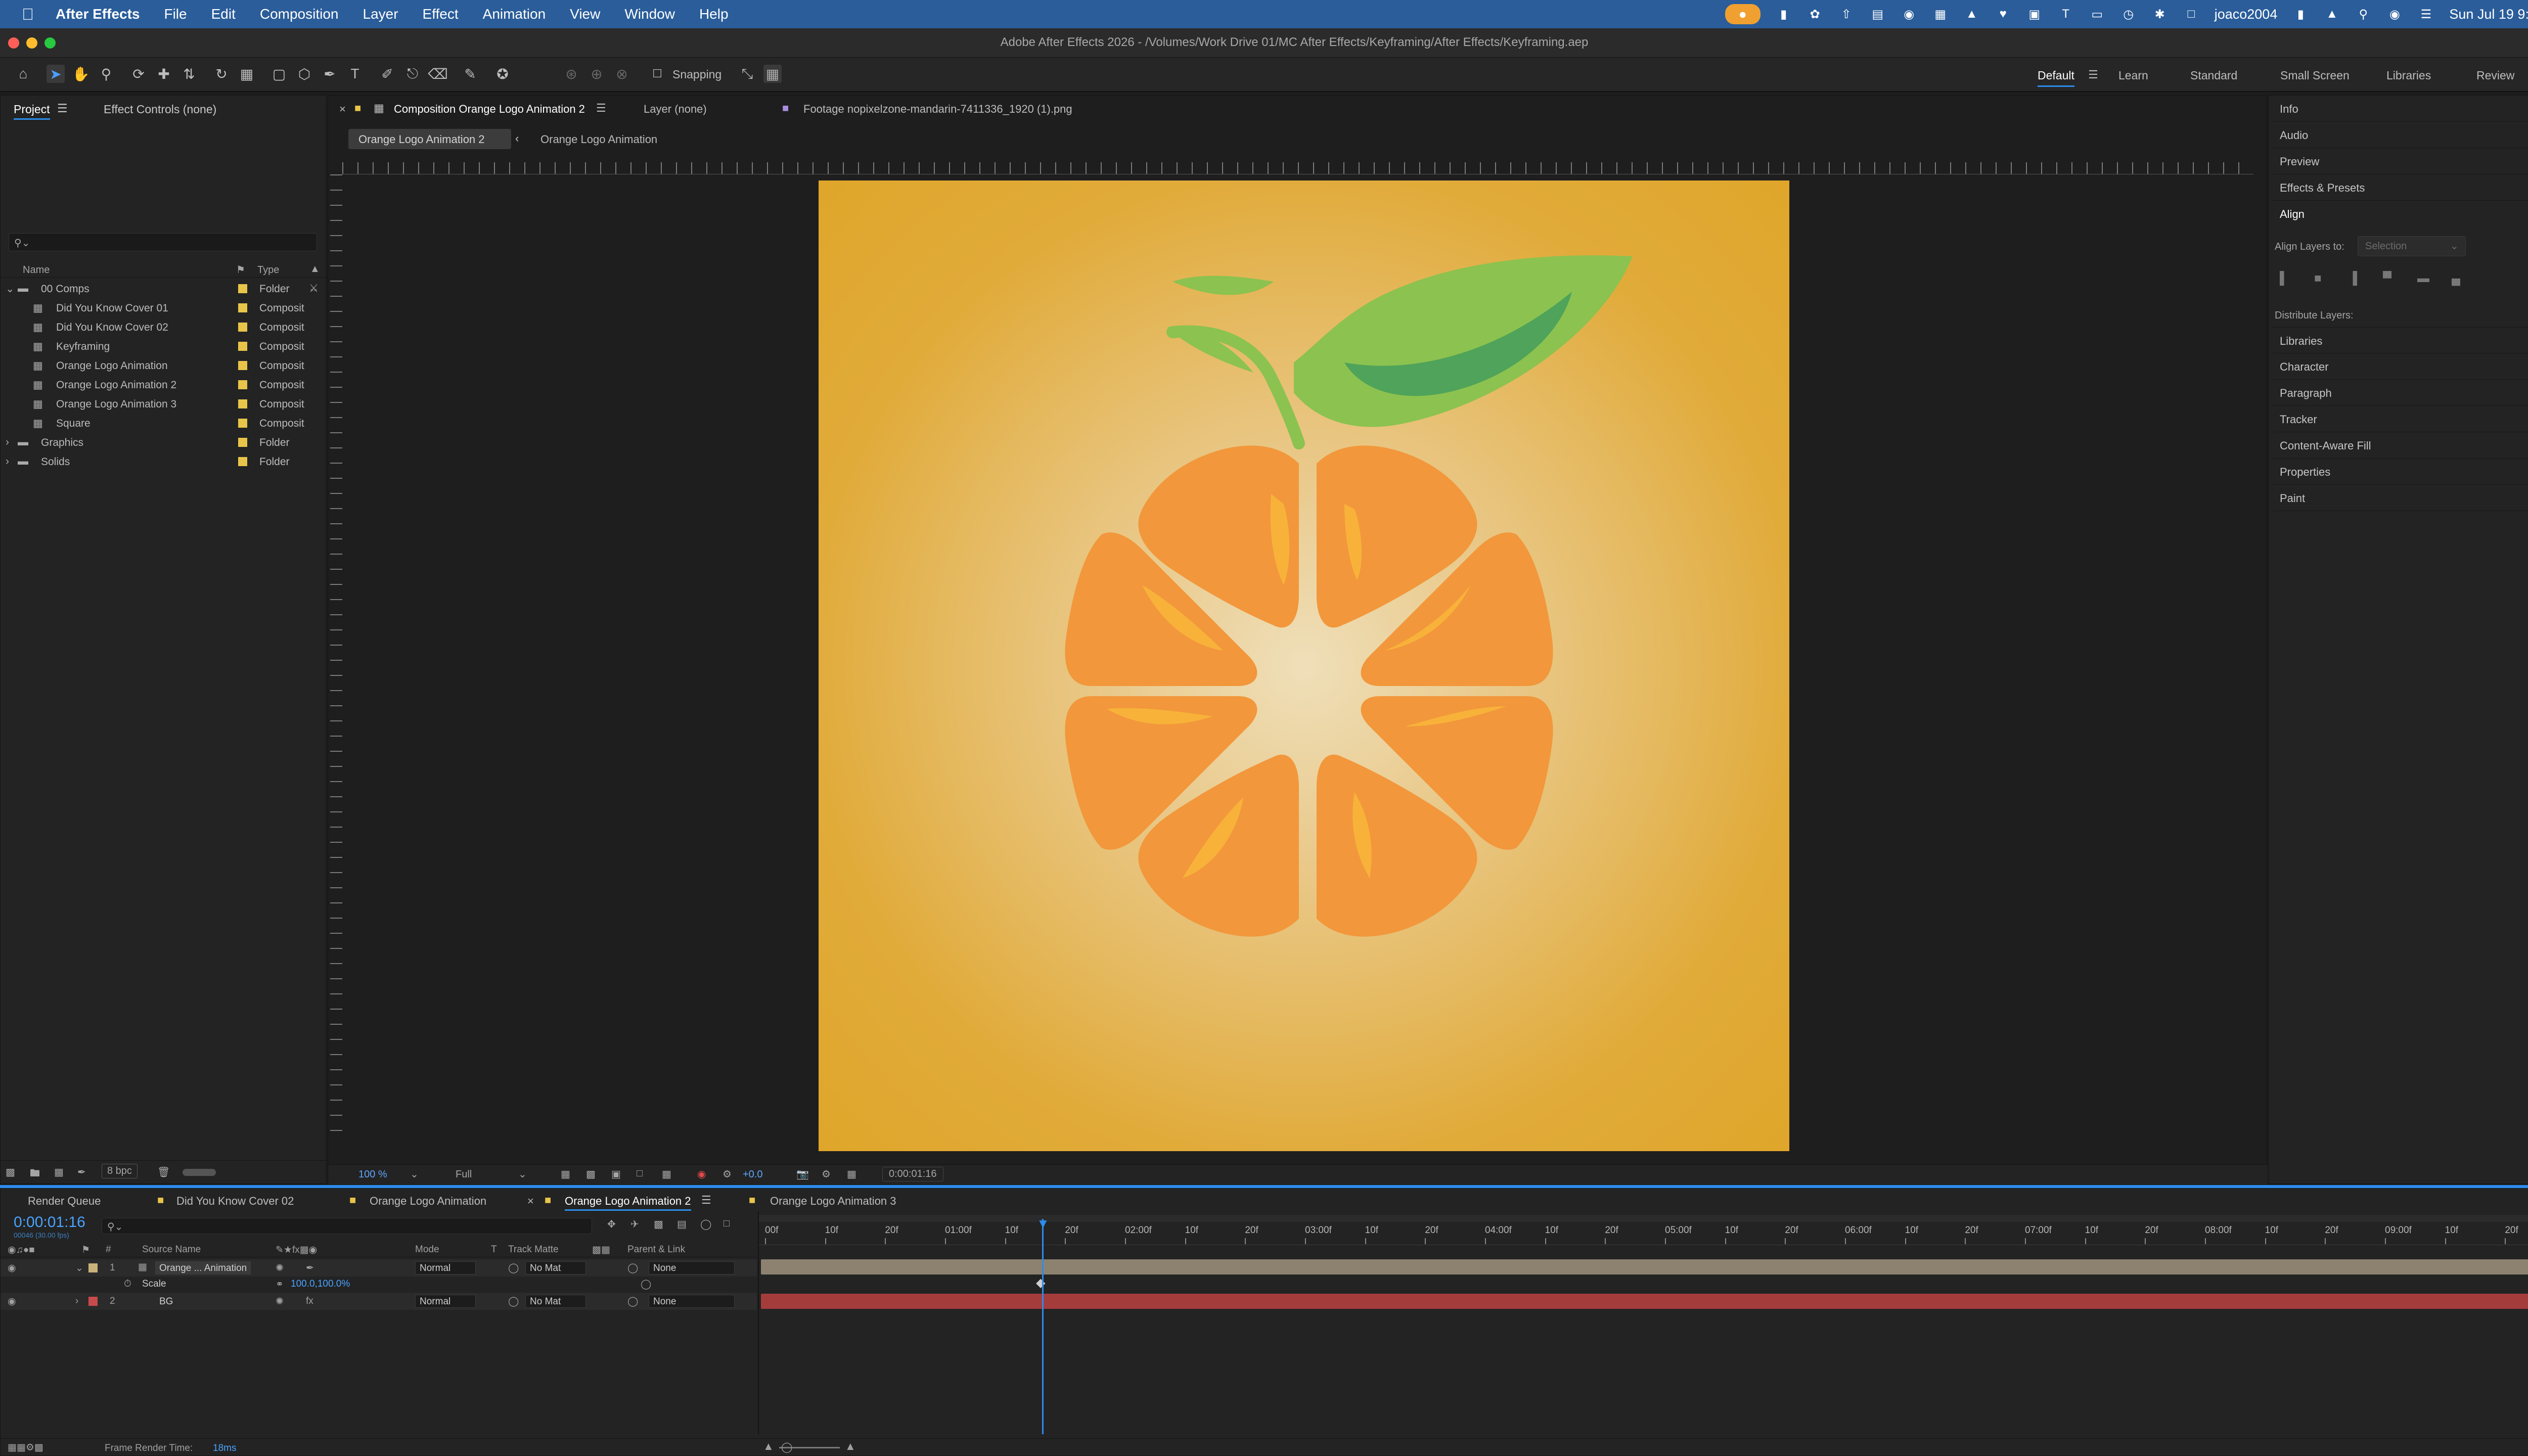  What do you see at coordinates (727, 1224) in the screenshot?
I see `comp-flowchart-icon: □` at bounding box center [727, 1224].